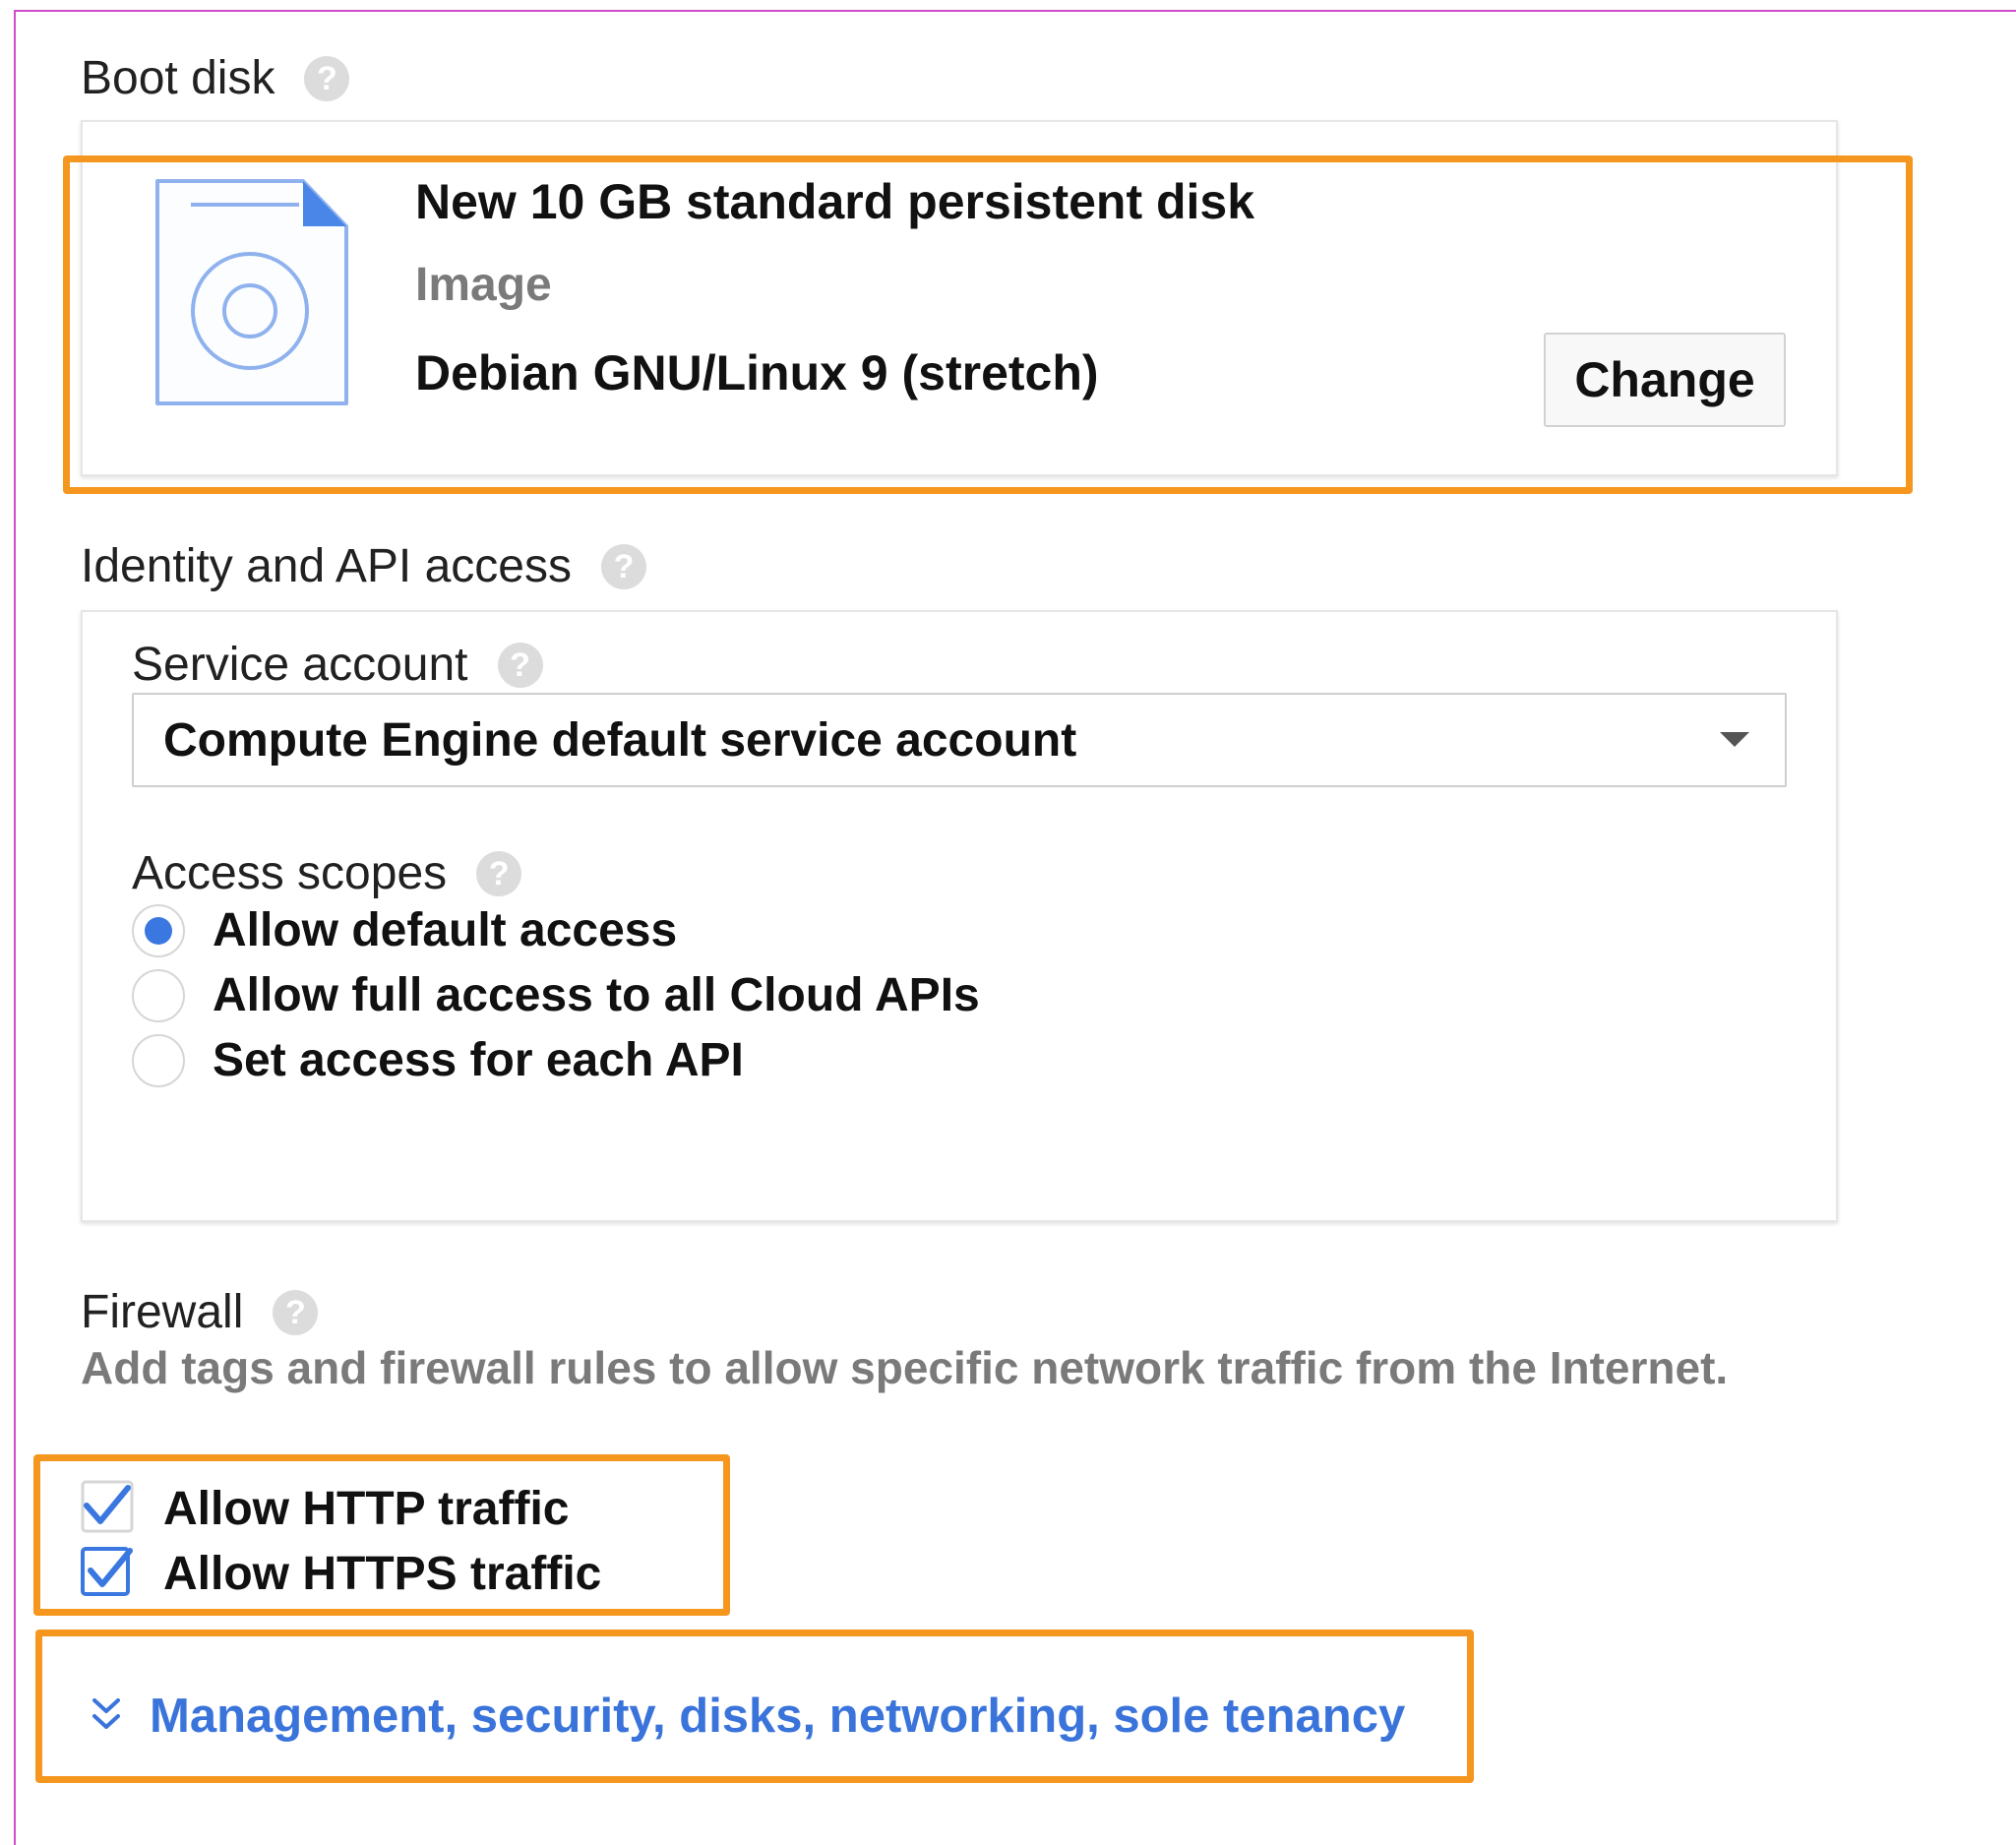 Image resolution: width=2016 pixels, height=1845 pixels. What do you see at coordinates (162, 1312) in the screenshot?
I see `firewall-title: Firewall` at bounding box center [162, 1312].